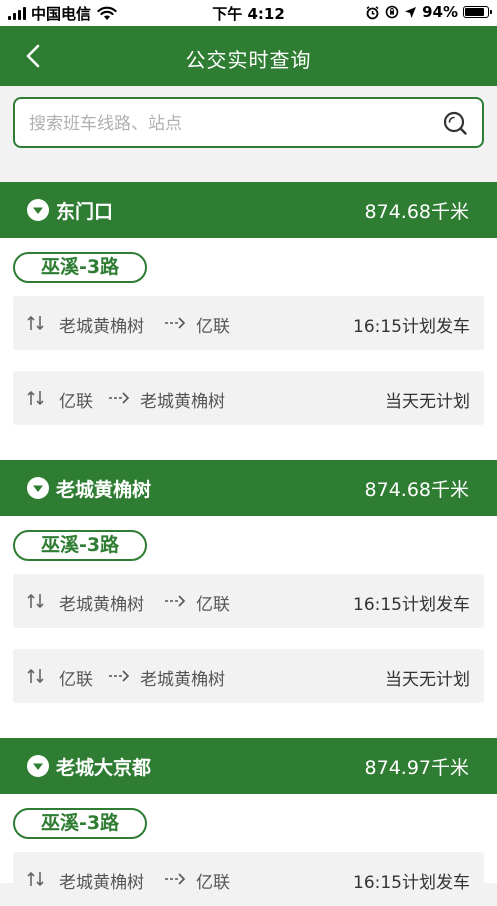 The image size is (497, 906). What do you see at coordinates (248, 766) in the screenshot?
I see `stop-header: 老城大京都 874.97千米` at bounding box center [248, 766].